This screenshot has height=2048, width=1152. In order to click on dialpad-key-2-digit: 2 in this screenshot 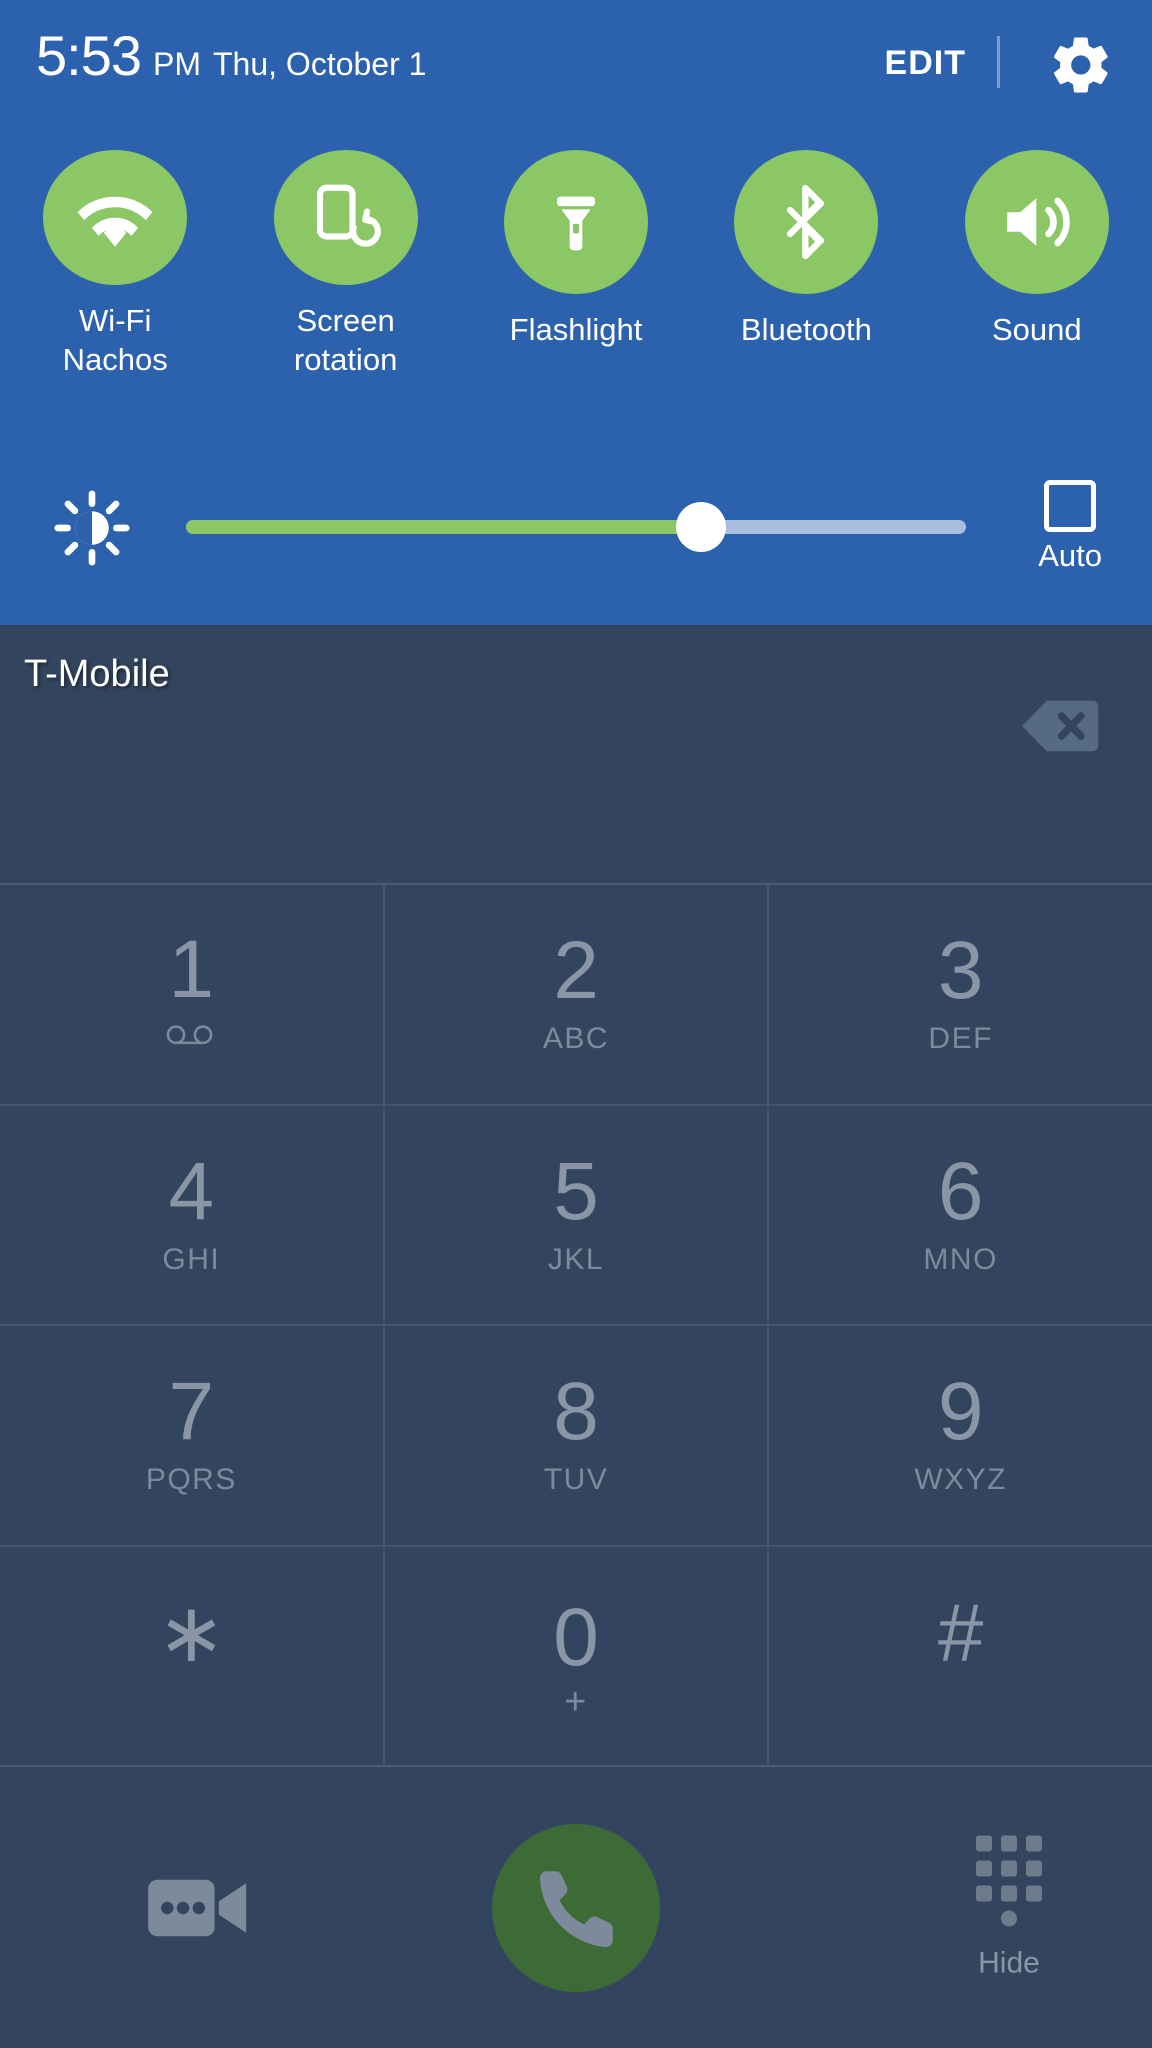, I will do `click(576, 971)`.